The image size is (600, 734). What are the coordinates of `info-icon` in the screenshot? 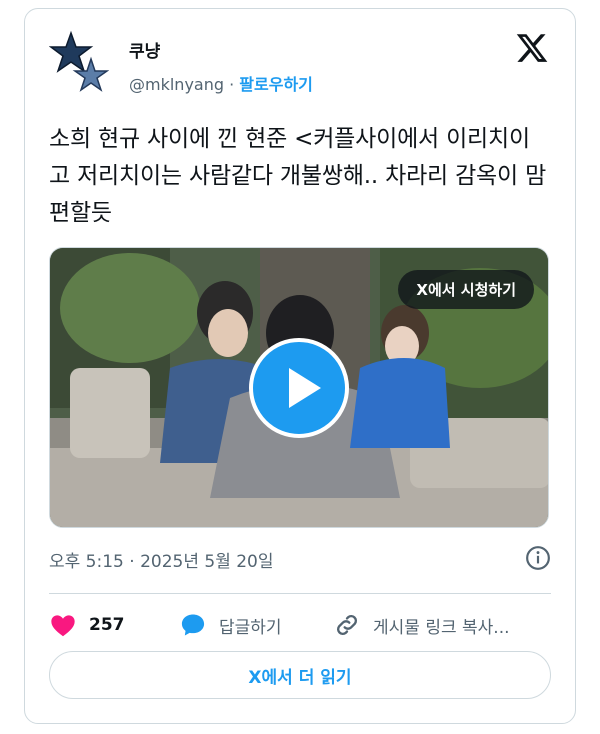 It's located at (538, 558).